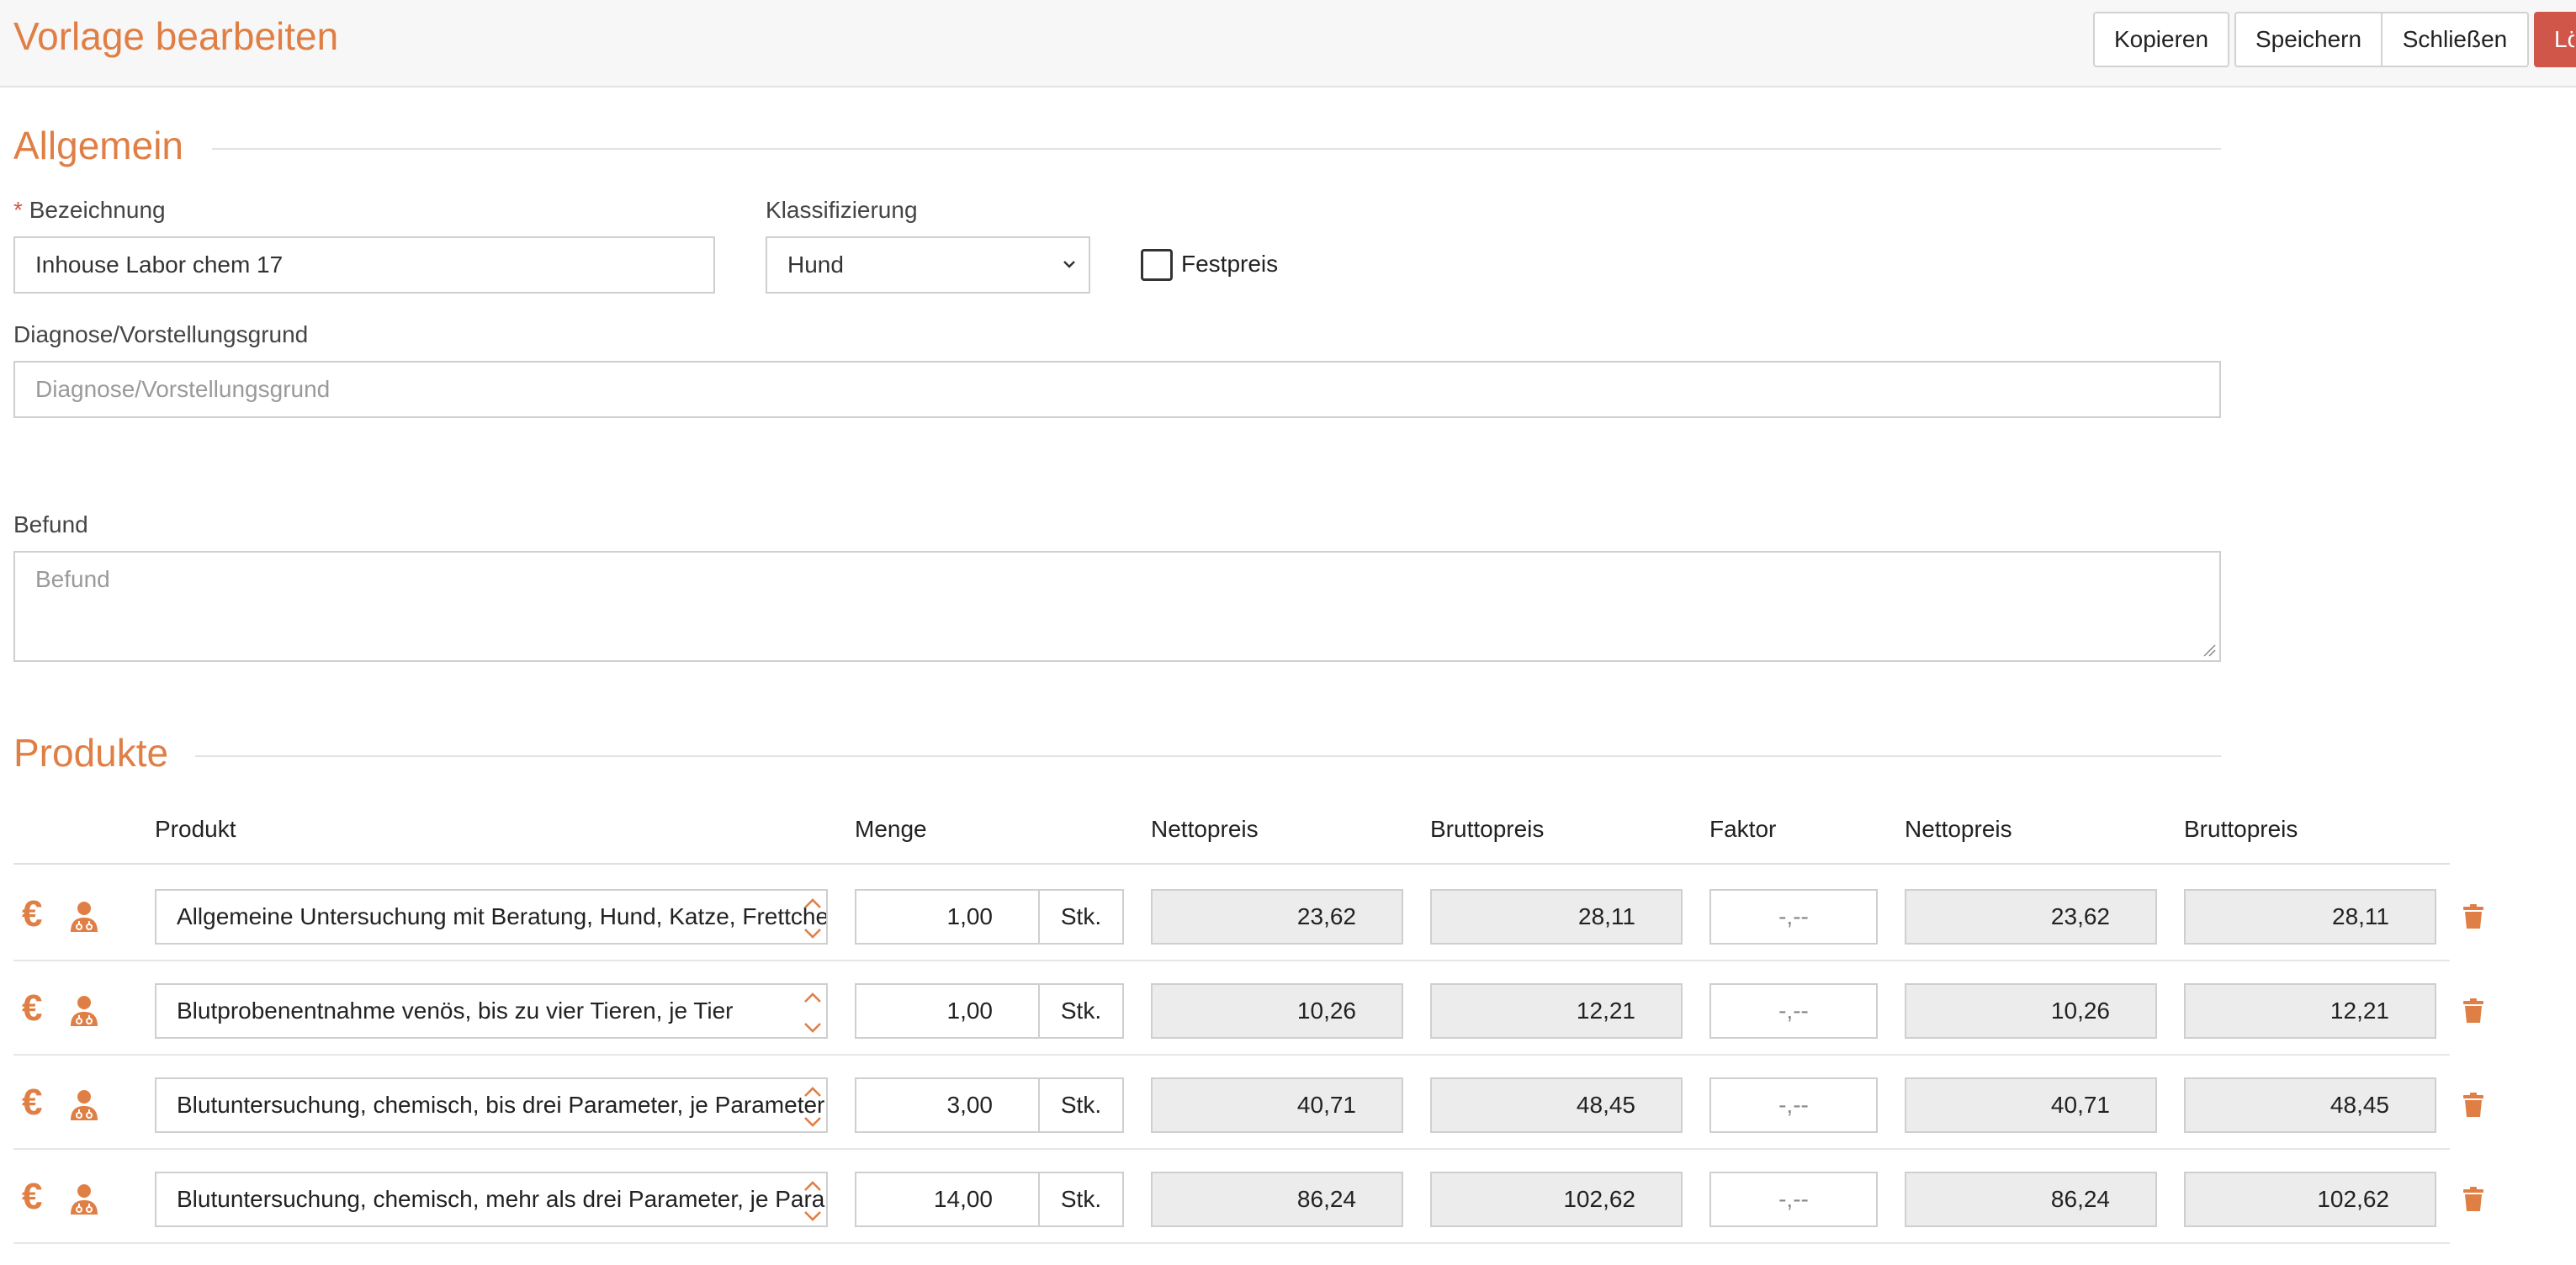  Describe the element at coordinates (1230, 264) in the screenshot. I see `fixed-price-label: Festpreis` at that location.